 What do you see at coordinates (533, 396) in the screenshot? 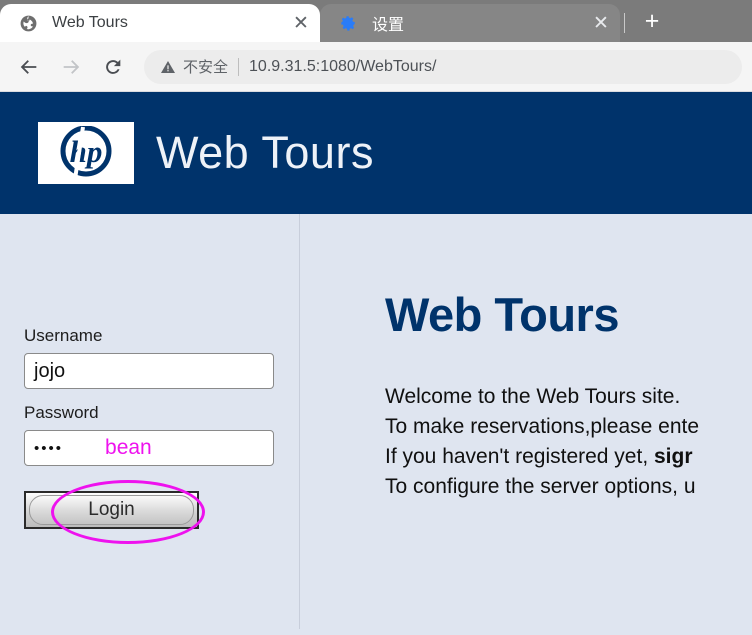
I see `content-line-1: Welcome to the Web Tours site.` at bounding box center [533, 396].